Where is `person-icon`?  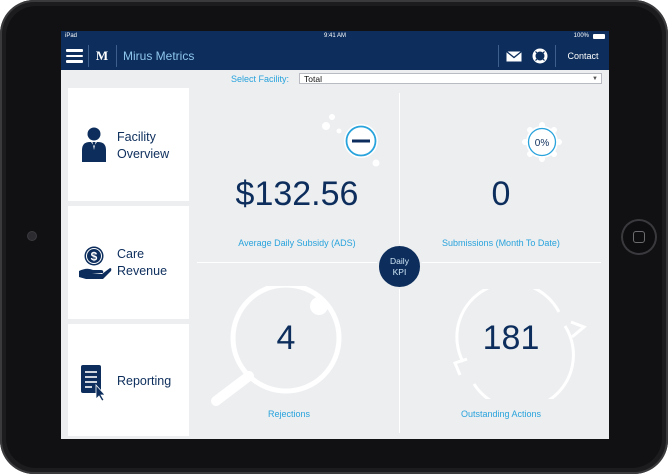
person-icon is located at coordinates (94, 144).